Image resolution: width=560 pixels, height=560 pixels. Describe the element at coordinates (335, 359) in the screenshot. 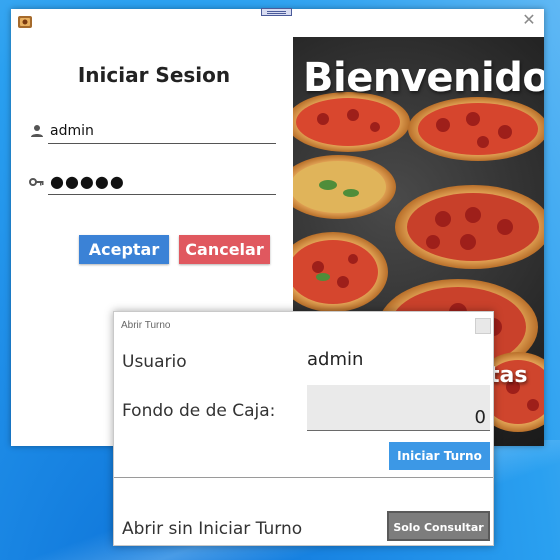

I see `usuario-value: admin` at that location.